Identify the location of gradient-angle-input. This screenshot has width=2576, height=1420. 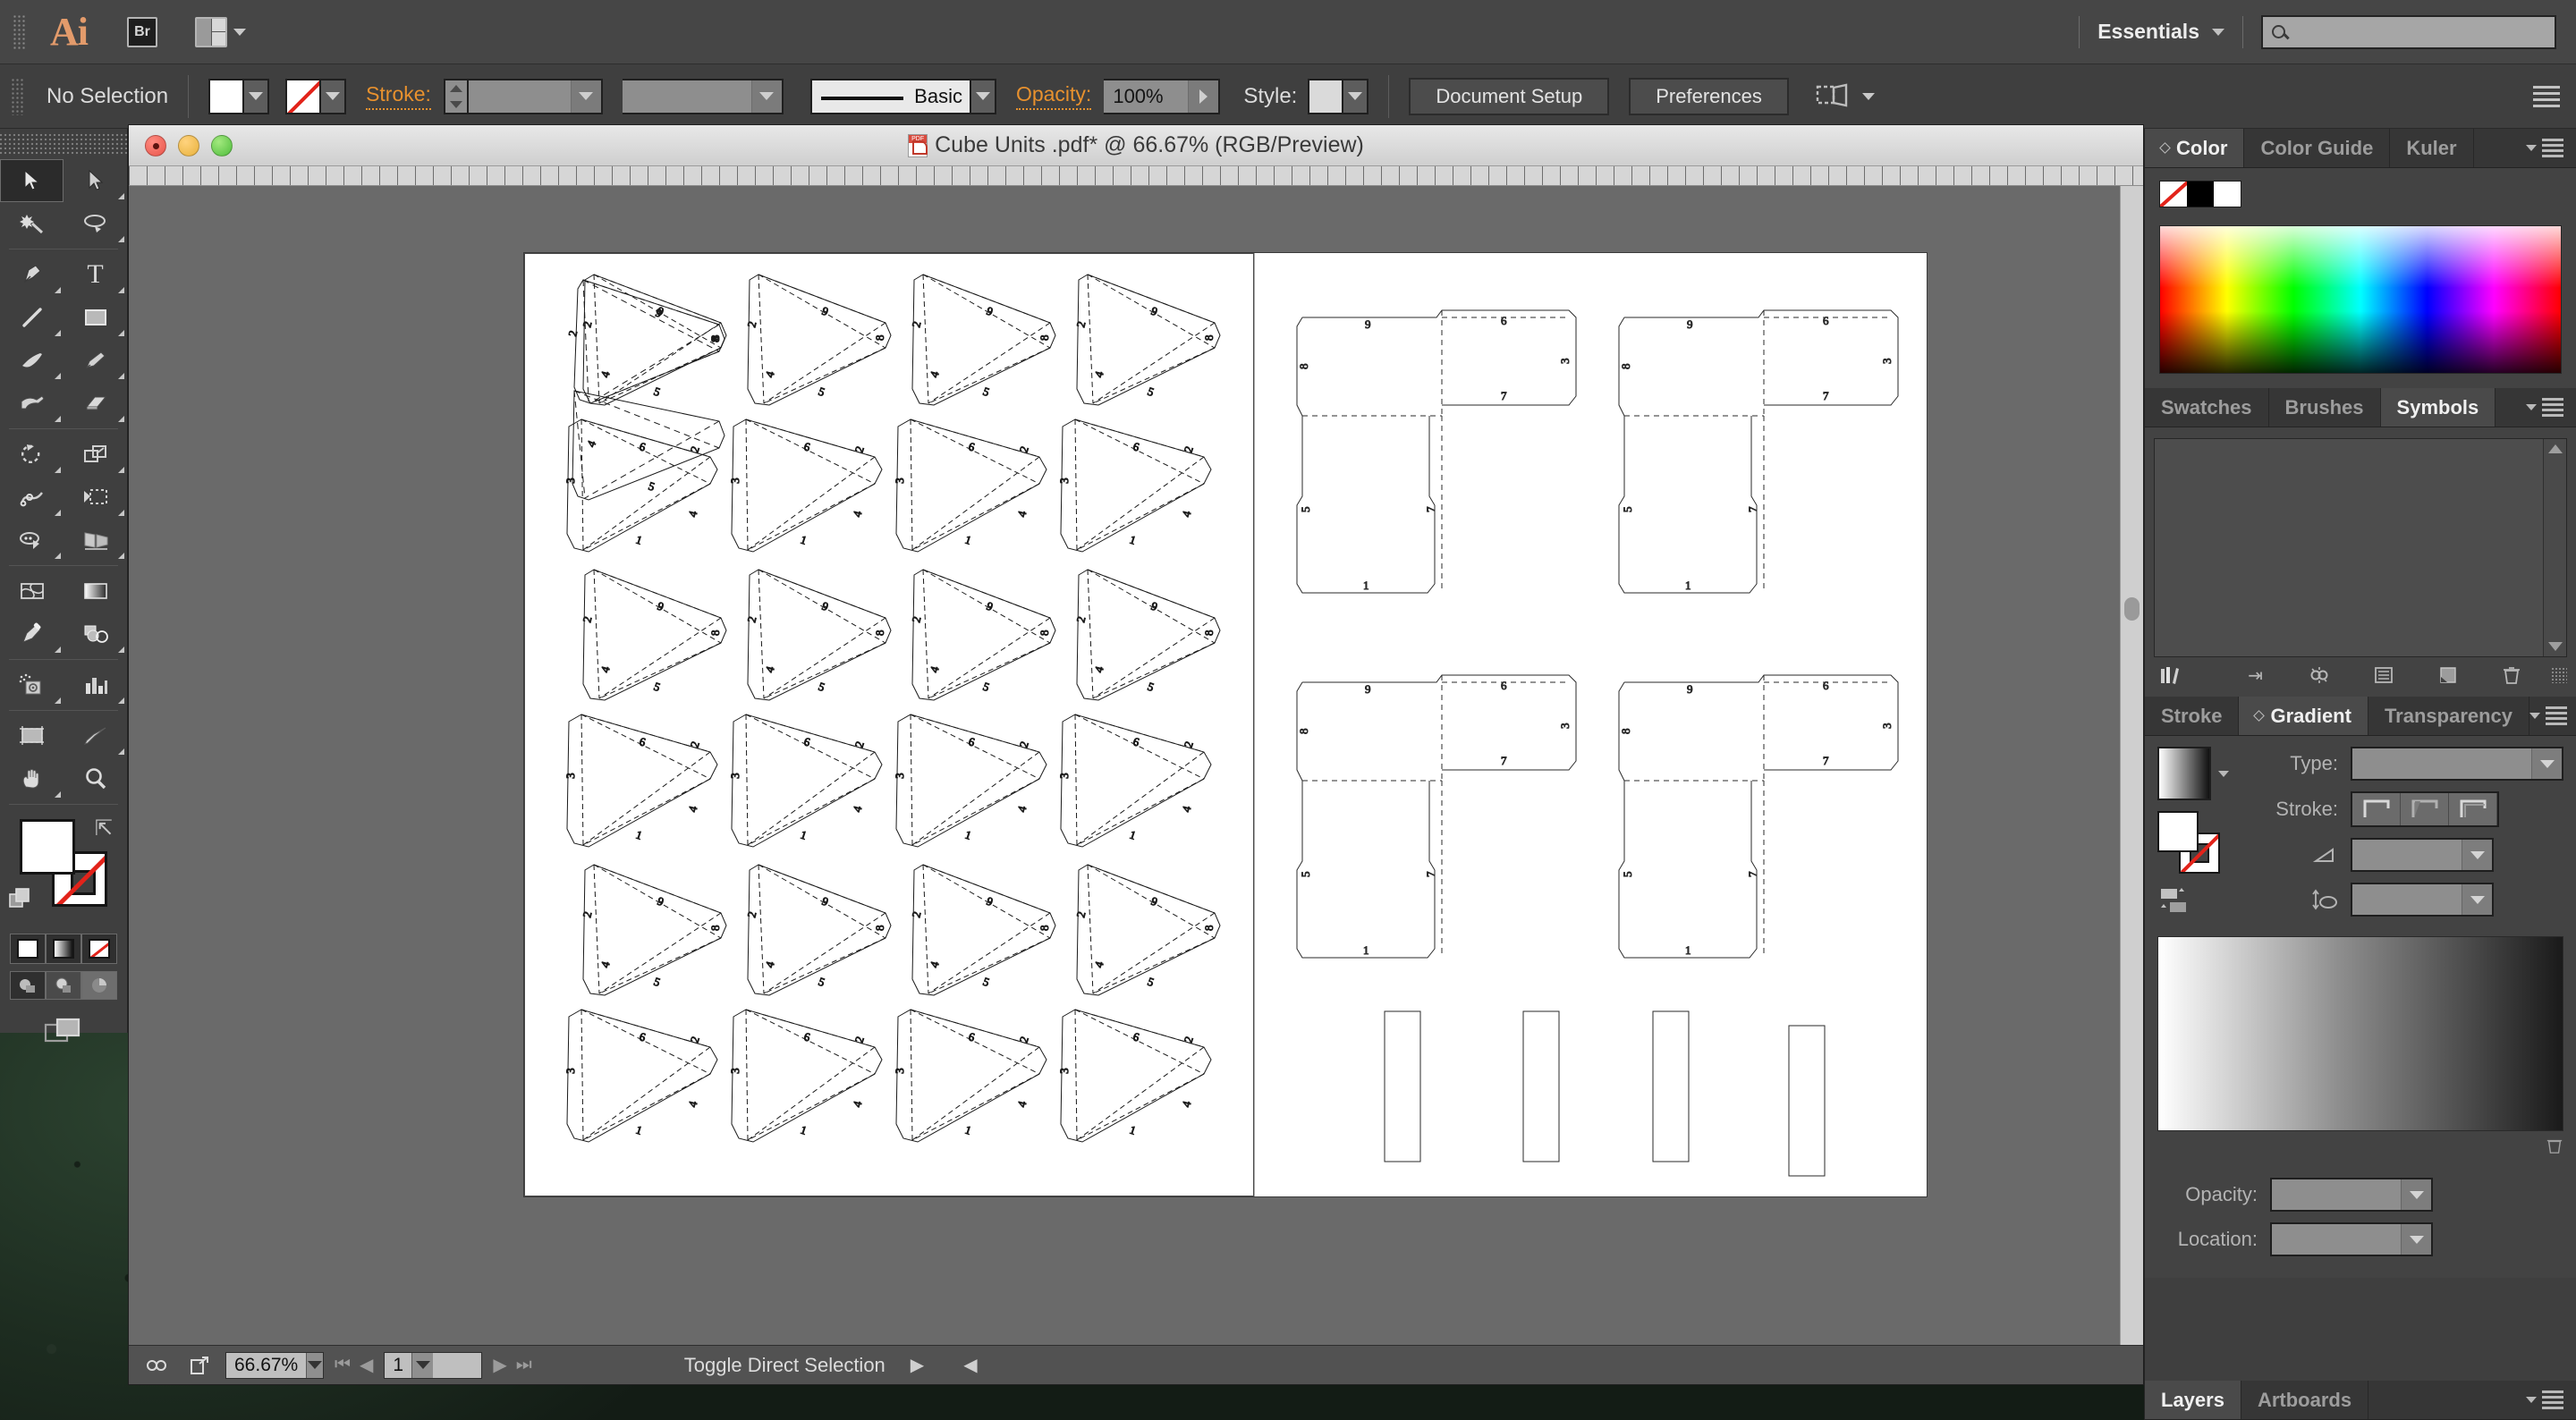
(2422, 855).